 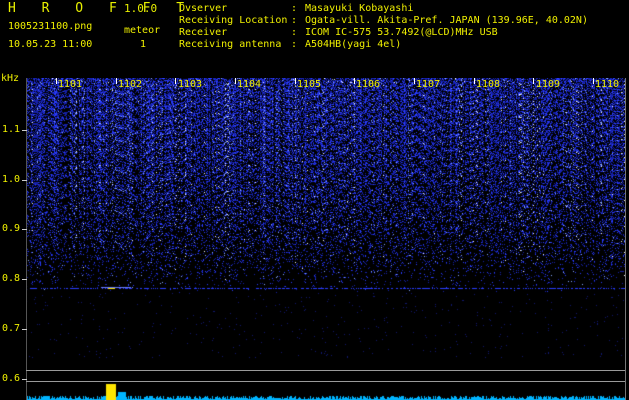 What do you see at coordinates (11, 179) in the screenshot?
I see `y-tick-label: 1.0` at bounding box center [11, 179].